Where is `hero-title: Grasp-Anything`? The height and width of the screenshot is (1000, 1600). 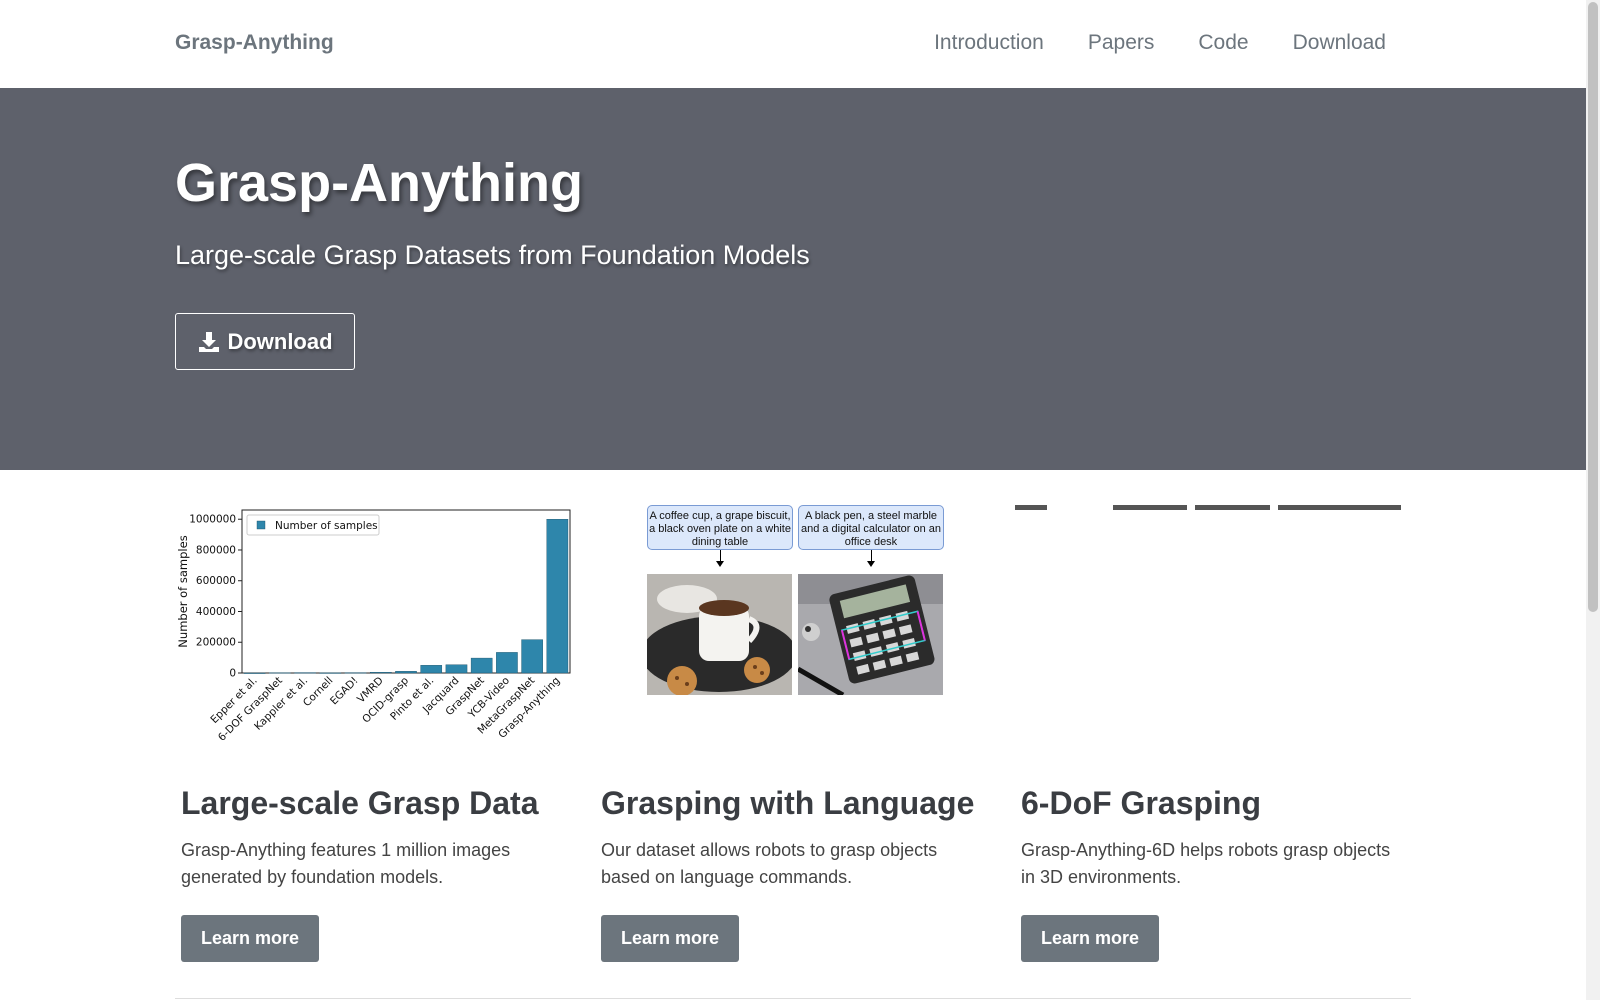
hero-title: Grasp-Anything is located at coordinates (379, 183).